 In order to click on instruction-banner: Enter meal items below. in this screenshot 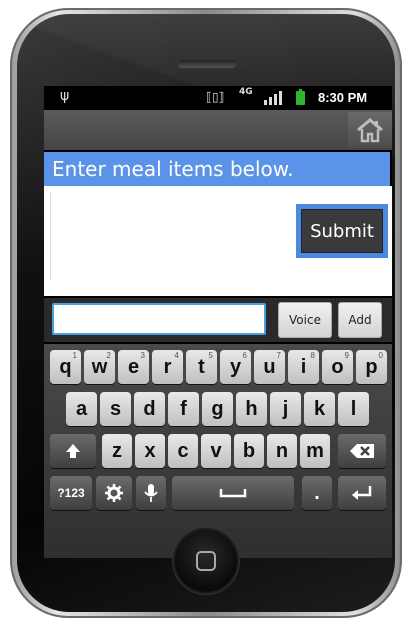, I will do `click(217, 169)`.